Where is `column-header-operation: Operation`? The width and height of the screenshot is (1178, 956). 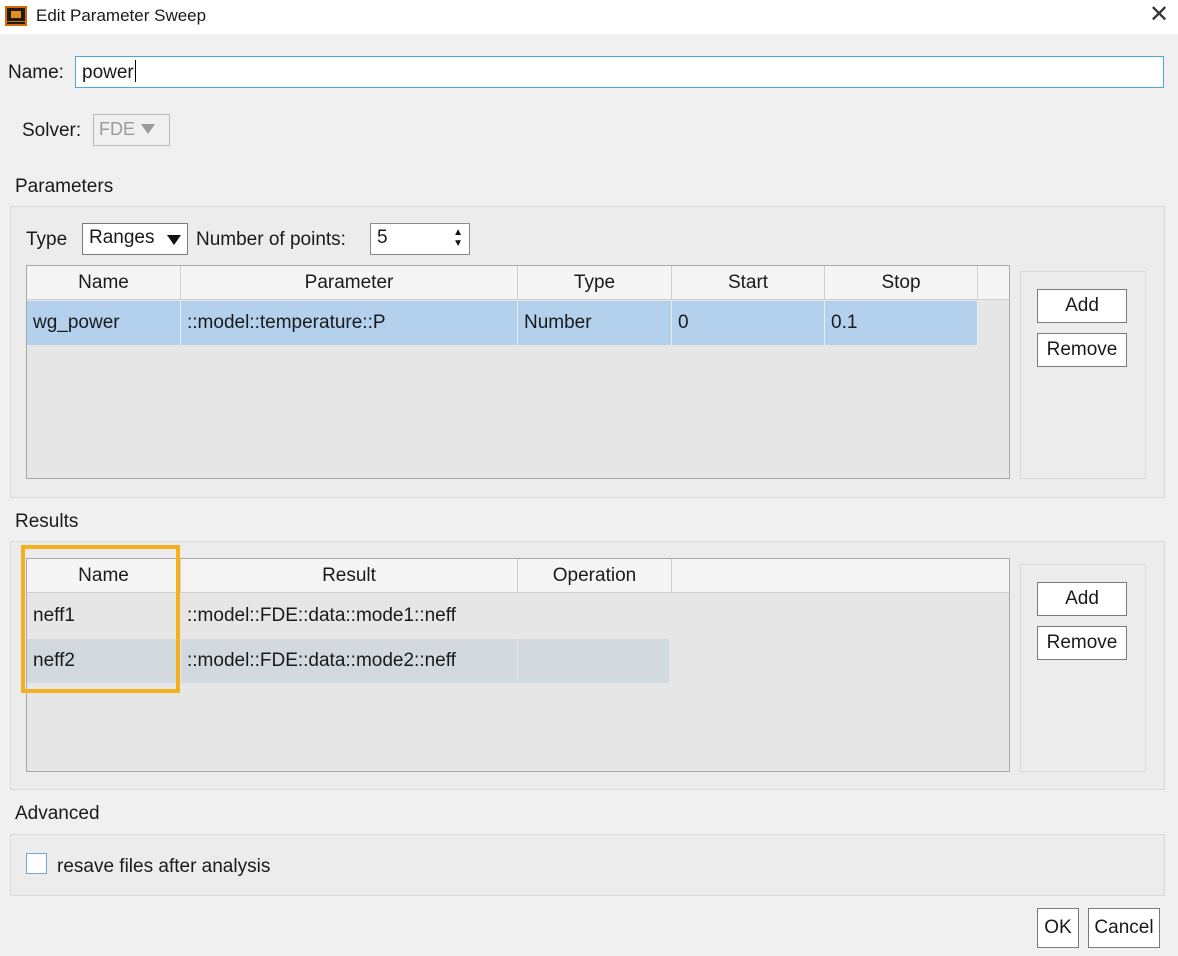
column-header-operation: Operation is located at coordinates (595, 576).